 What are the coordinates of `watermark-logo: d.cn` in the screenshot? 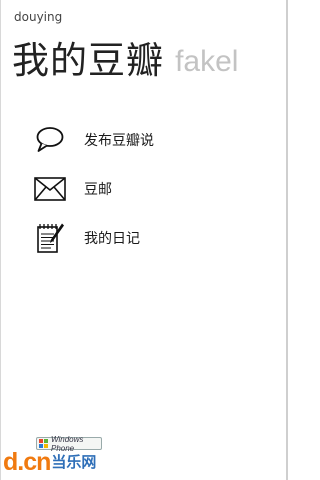 It's located at (27, 462).